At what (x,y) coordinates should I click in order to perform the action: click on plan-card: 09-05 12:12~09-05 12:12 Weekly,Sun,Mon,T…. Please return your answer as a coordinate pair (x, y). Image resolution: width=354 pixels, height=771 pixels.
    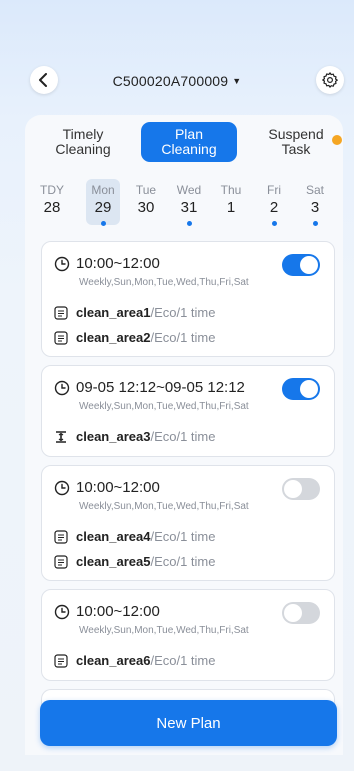
    Looking at the image, I should click on (188, 411).